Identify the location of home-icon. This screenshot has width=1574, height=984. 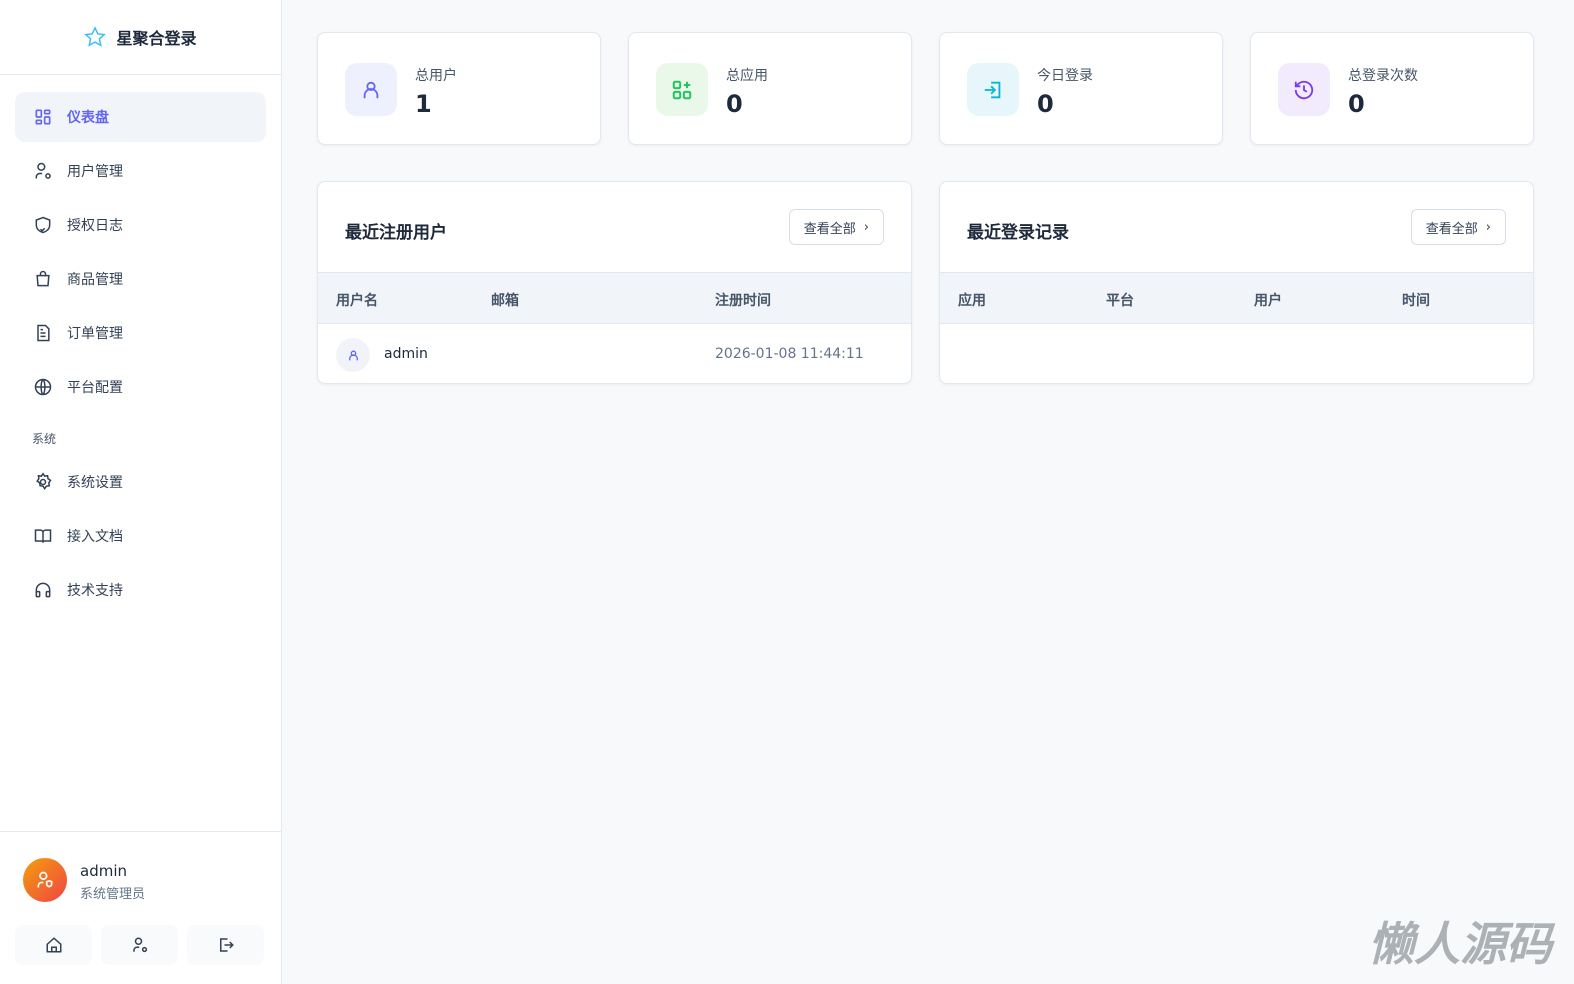
(53, 945).